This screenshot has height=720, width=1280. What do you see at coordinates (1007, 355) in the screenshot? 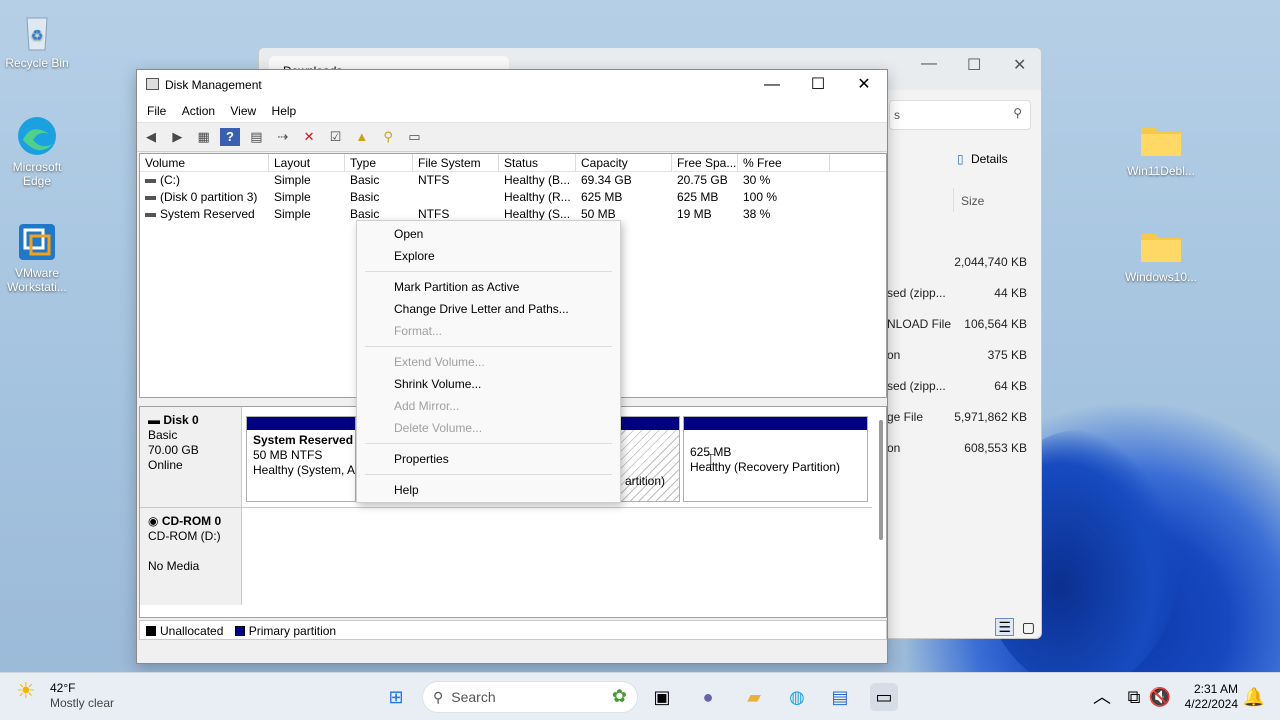
I see `row-size: 375 KB` at bounding box center [1007, 355].